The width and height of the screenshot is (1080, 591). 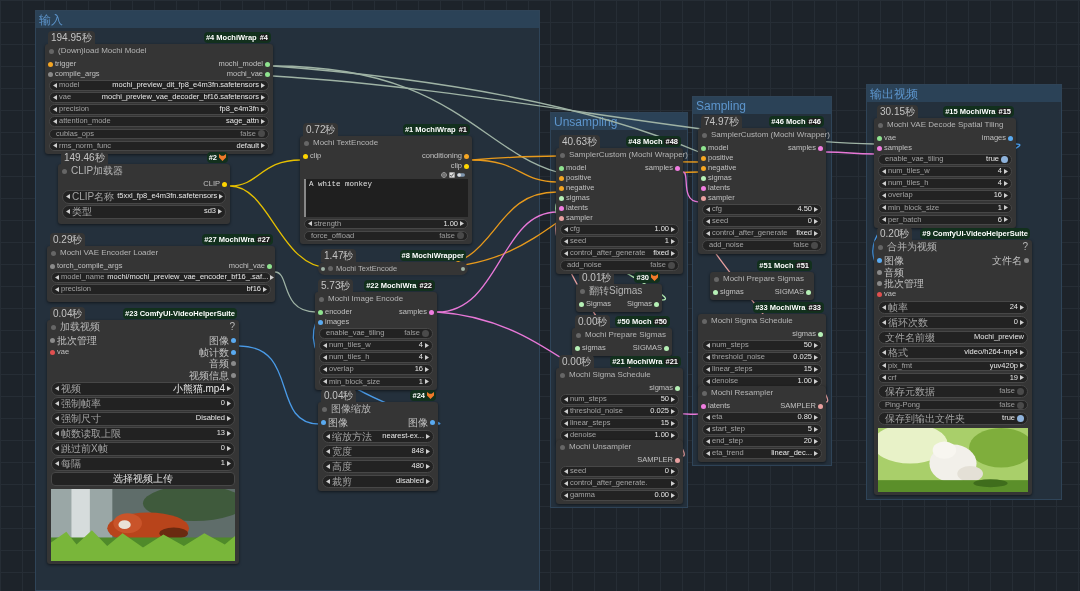 What do you see at coordinates (143, 479) in the screenshot?
I see `upload-button: 选择视频上传` at bounding box center [143, 479].